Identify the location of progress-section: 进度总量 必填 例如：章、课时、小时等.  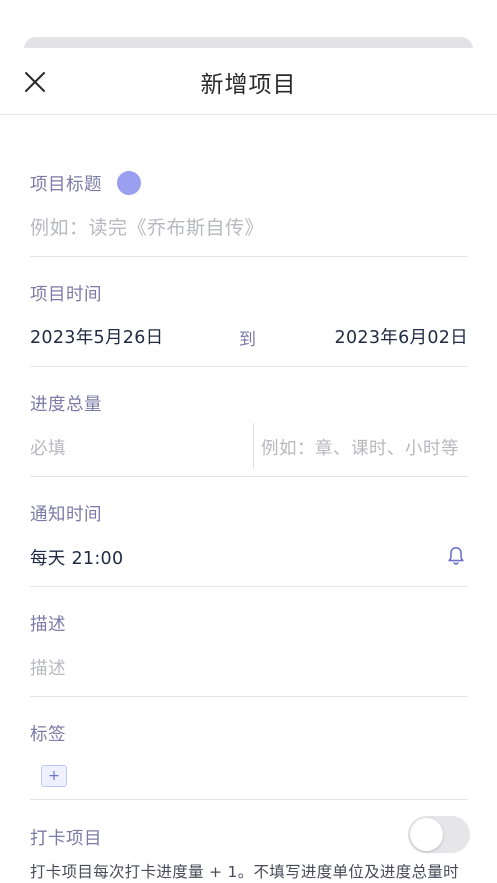
(249, 422).